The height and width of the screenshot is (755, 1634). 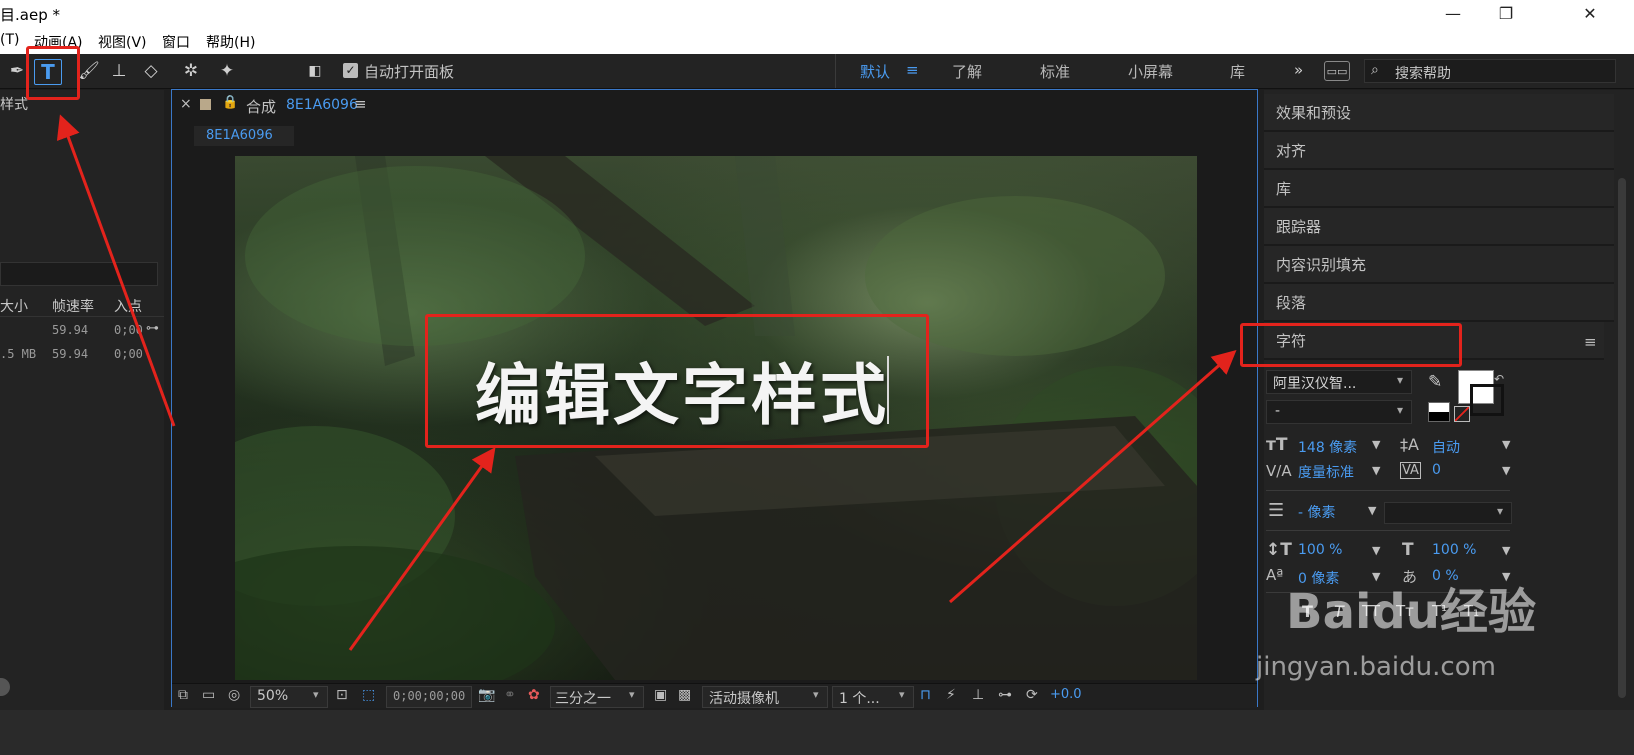 What do you see at coordinates (967, 71) in the screenshot?
I see `workspace-learn: 了解` at bounding box center [967, 71].